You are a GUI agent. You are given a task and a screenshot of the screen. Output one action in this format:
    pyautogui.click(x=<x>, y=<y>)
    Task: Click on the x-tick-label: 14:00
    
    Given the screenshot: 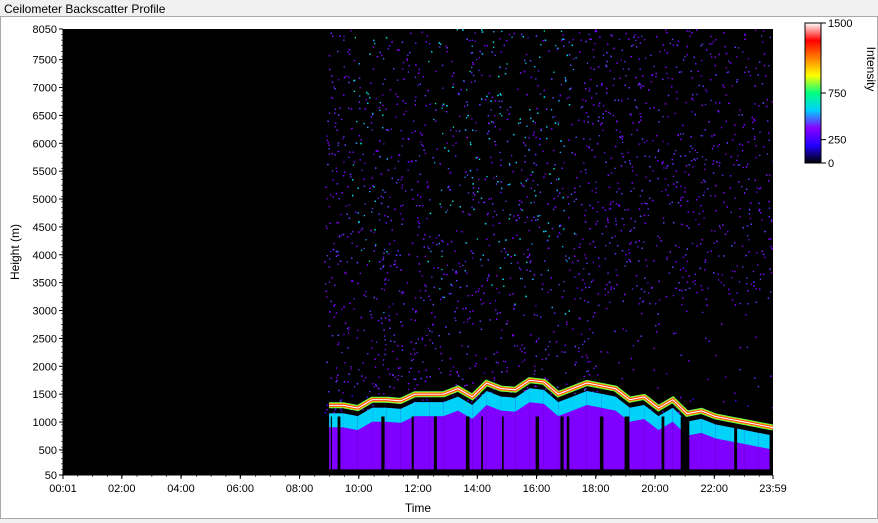 What is the action you would take?
    pyautogui.click(x=477, y=489)
    